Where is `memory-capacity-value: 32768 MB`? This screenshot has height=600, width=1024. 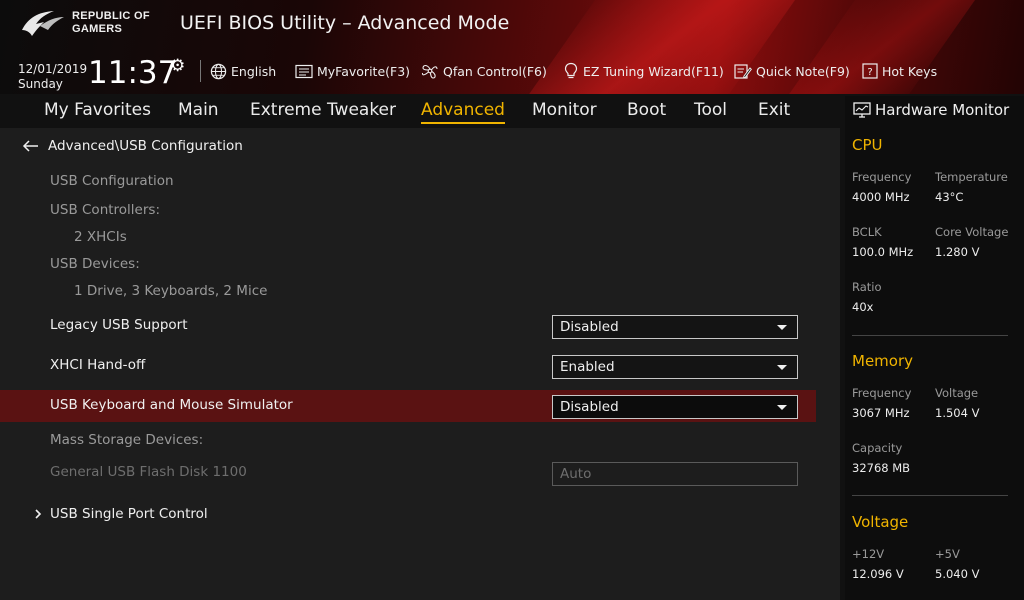
memory-capacity-value: 32768 MB is located at coordinates (881, 468).